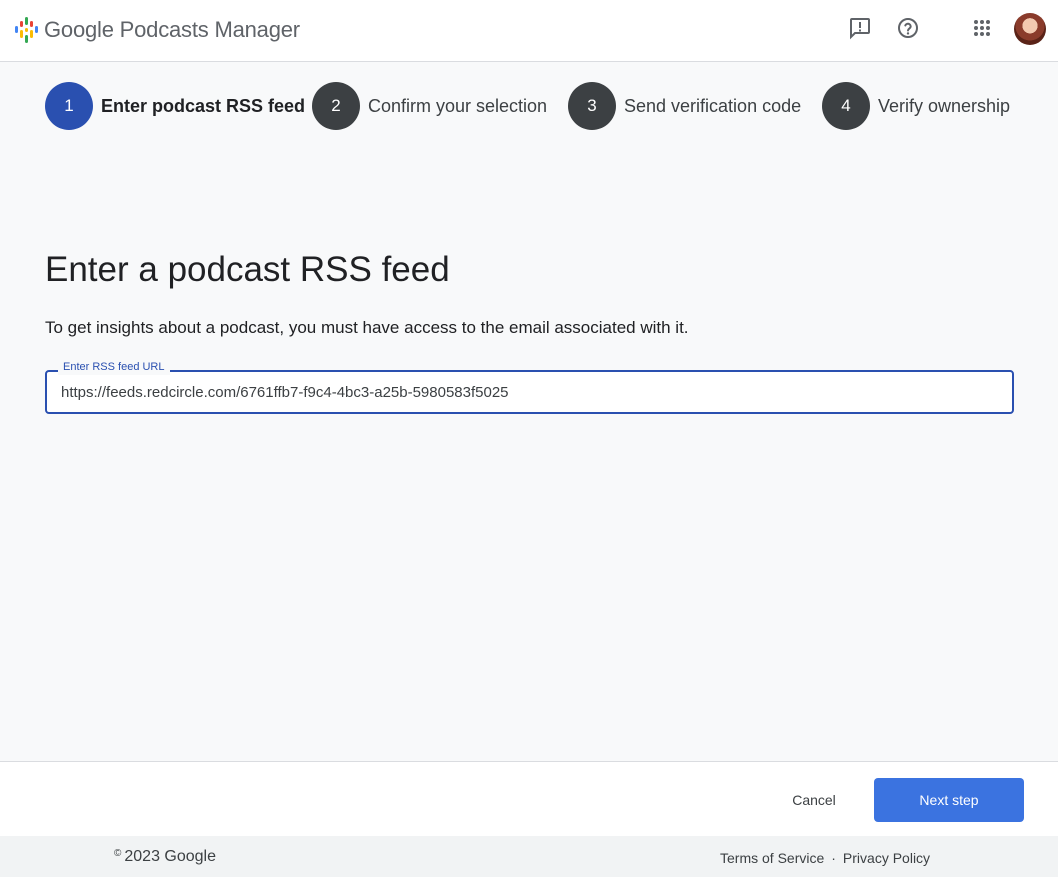 The image size is (1058, 877). What do you see at coordinates (713, 105) in the screenshot?
I see `step-label: Send verification code` at bounding box center [713, 105].